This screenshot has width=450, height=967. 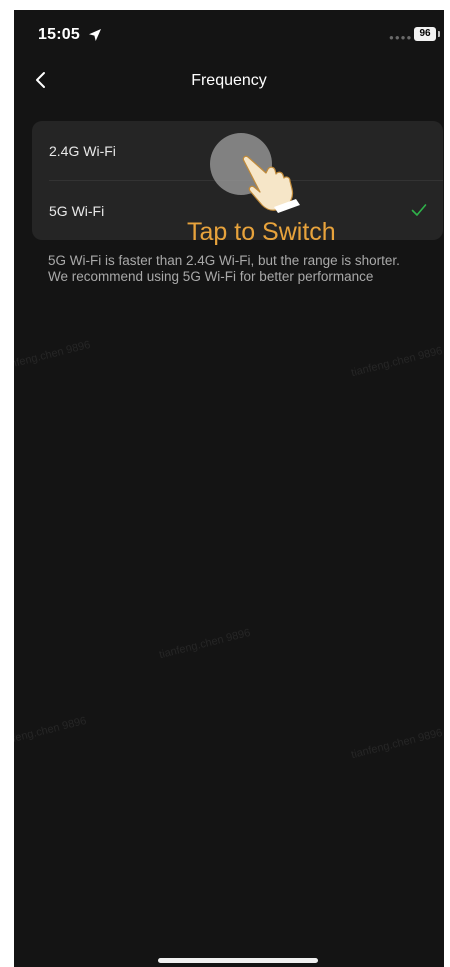 I want to click on location-arrow-icon, so click(x=95, y=35).